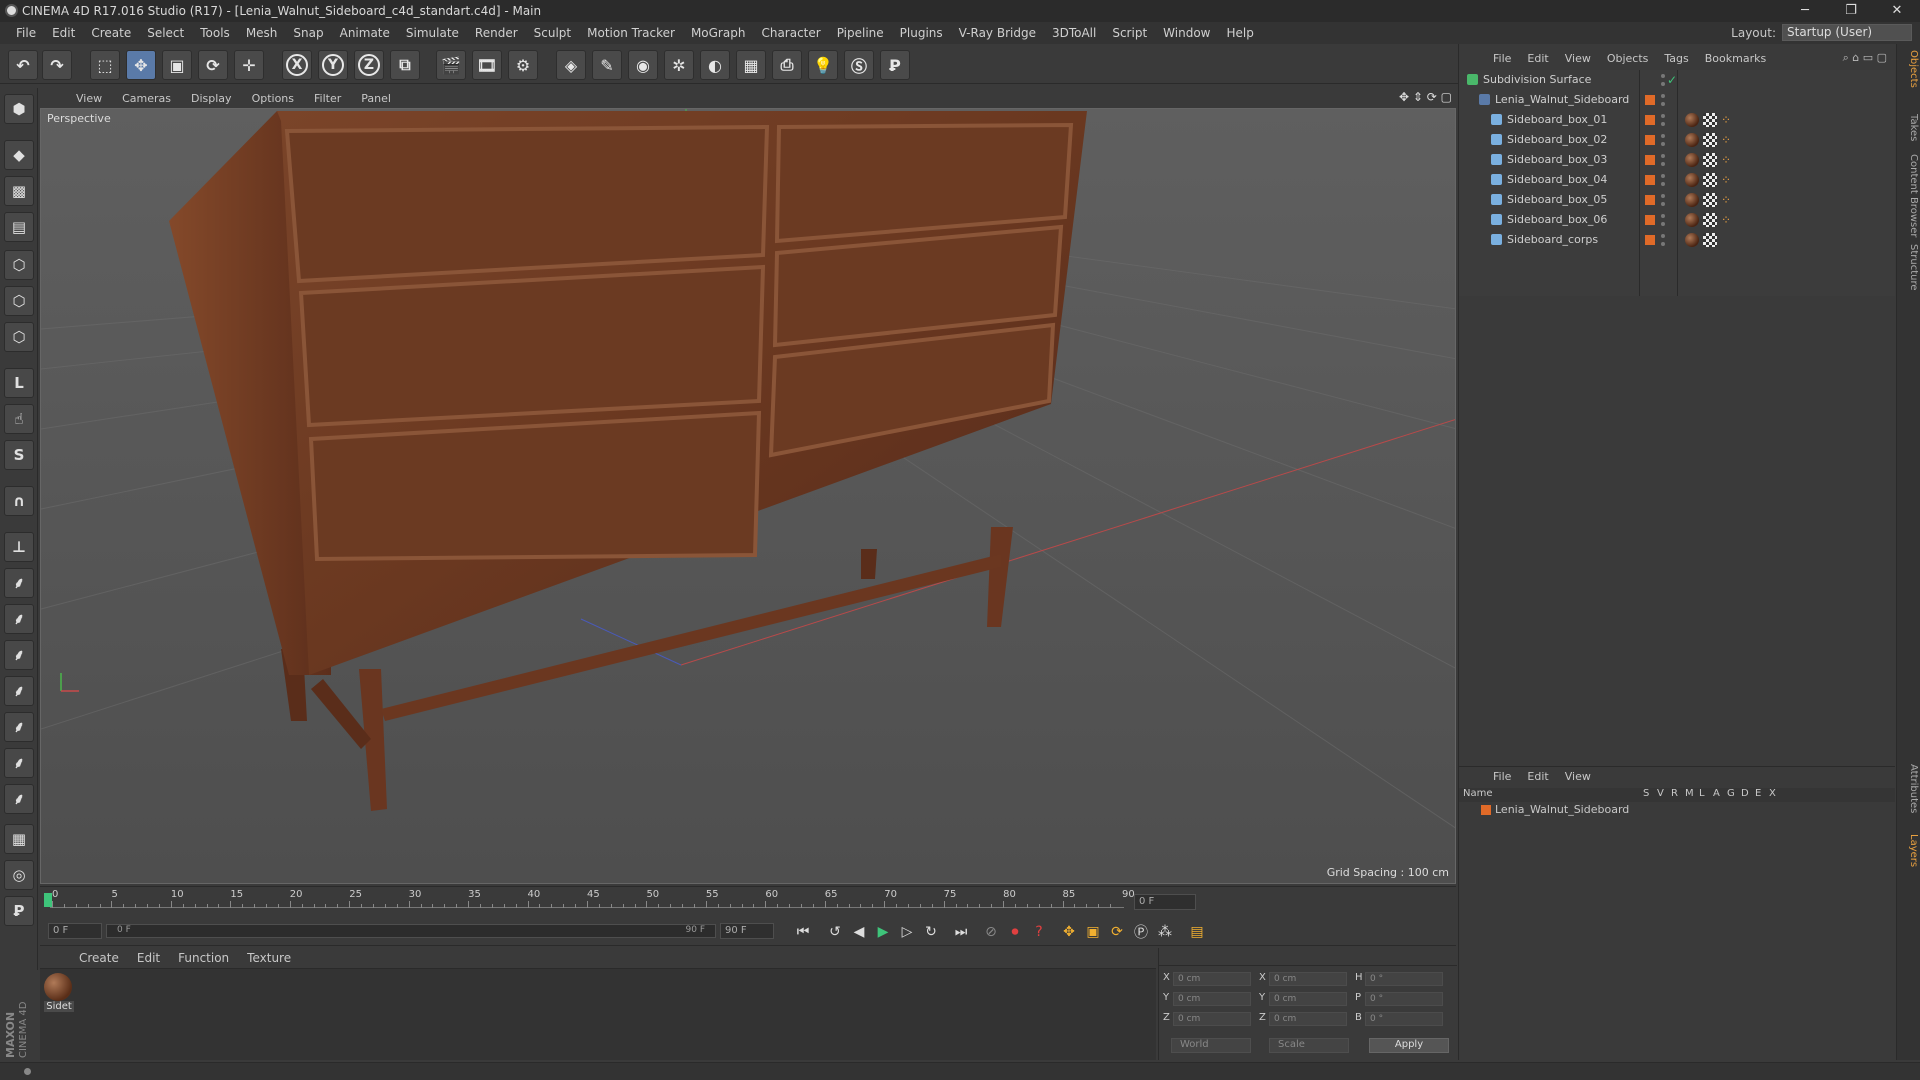  What do you see at coordinates (790, 33) in the screenshot?
I see `menu-character: Character` at bounding box center [790, 33].